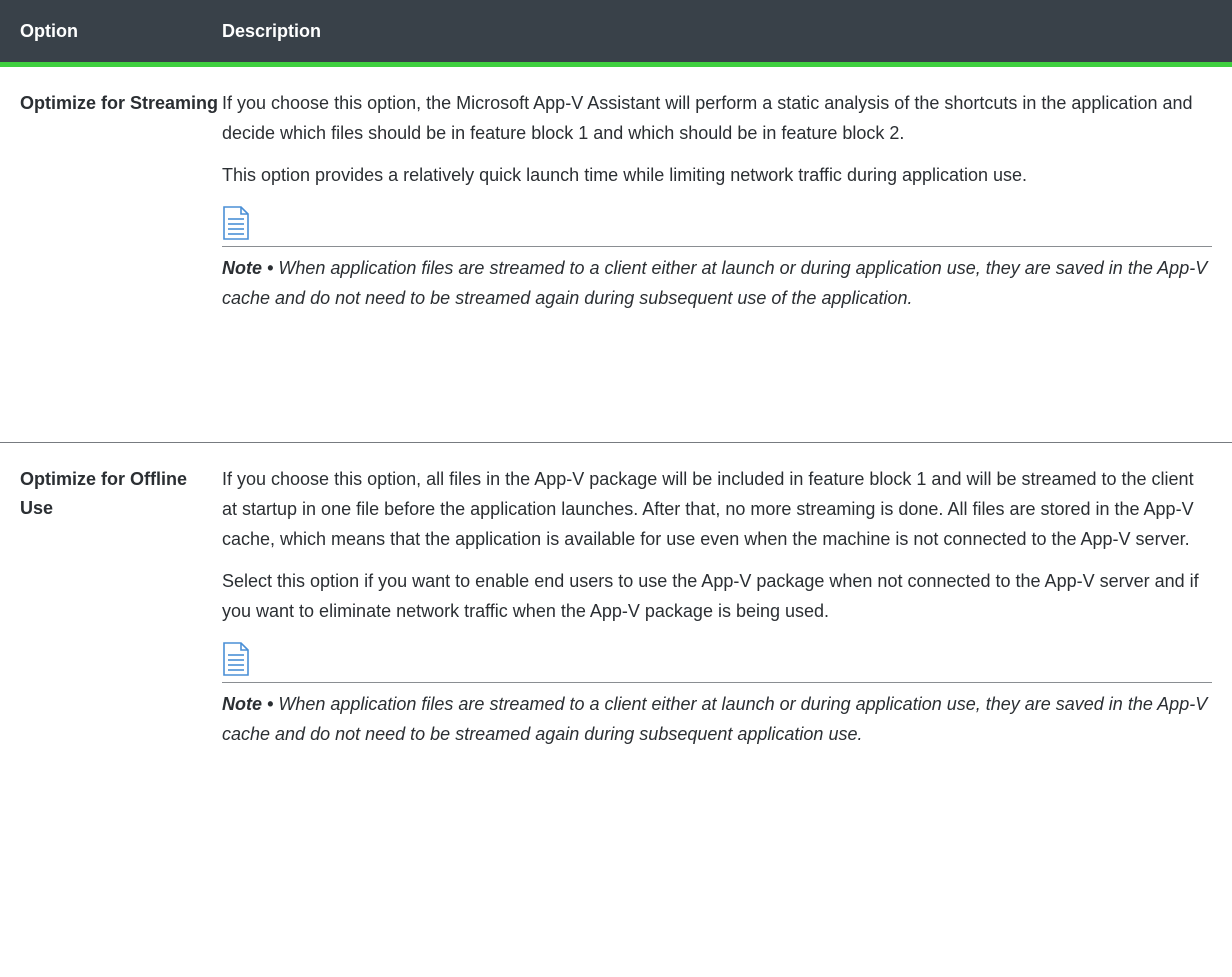 The image size is (1232, 977). I want to click on header-description: Description, so click(272, 30).